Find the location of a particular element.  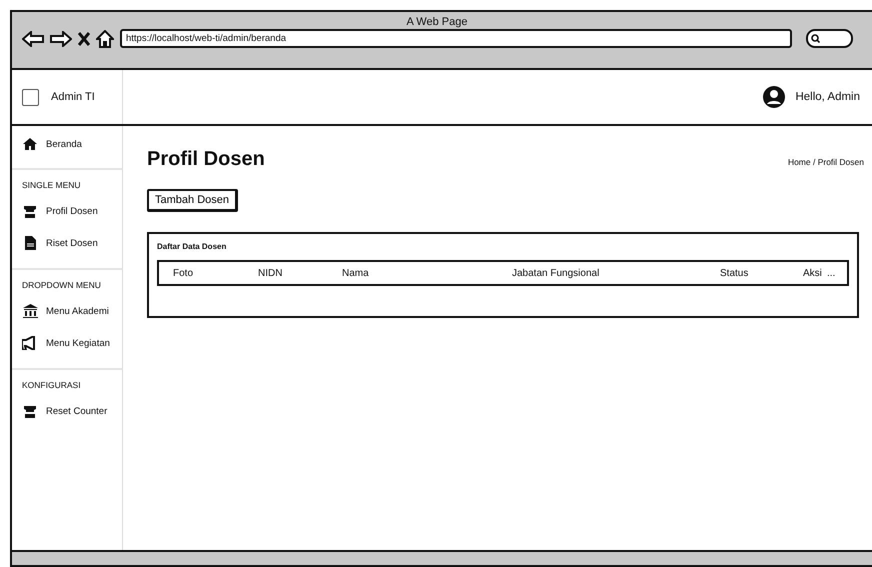

greeting: Hello, Admin is located at coordinates (827, 97).